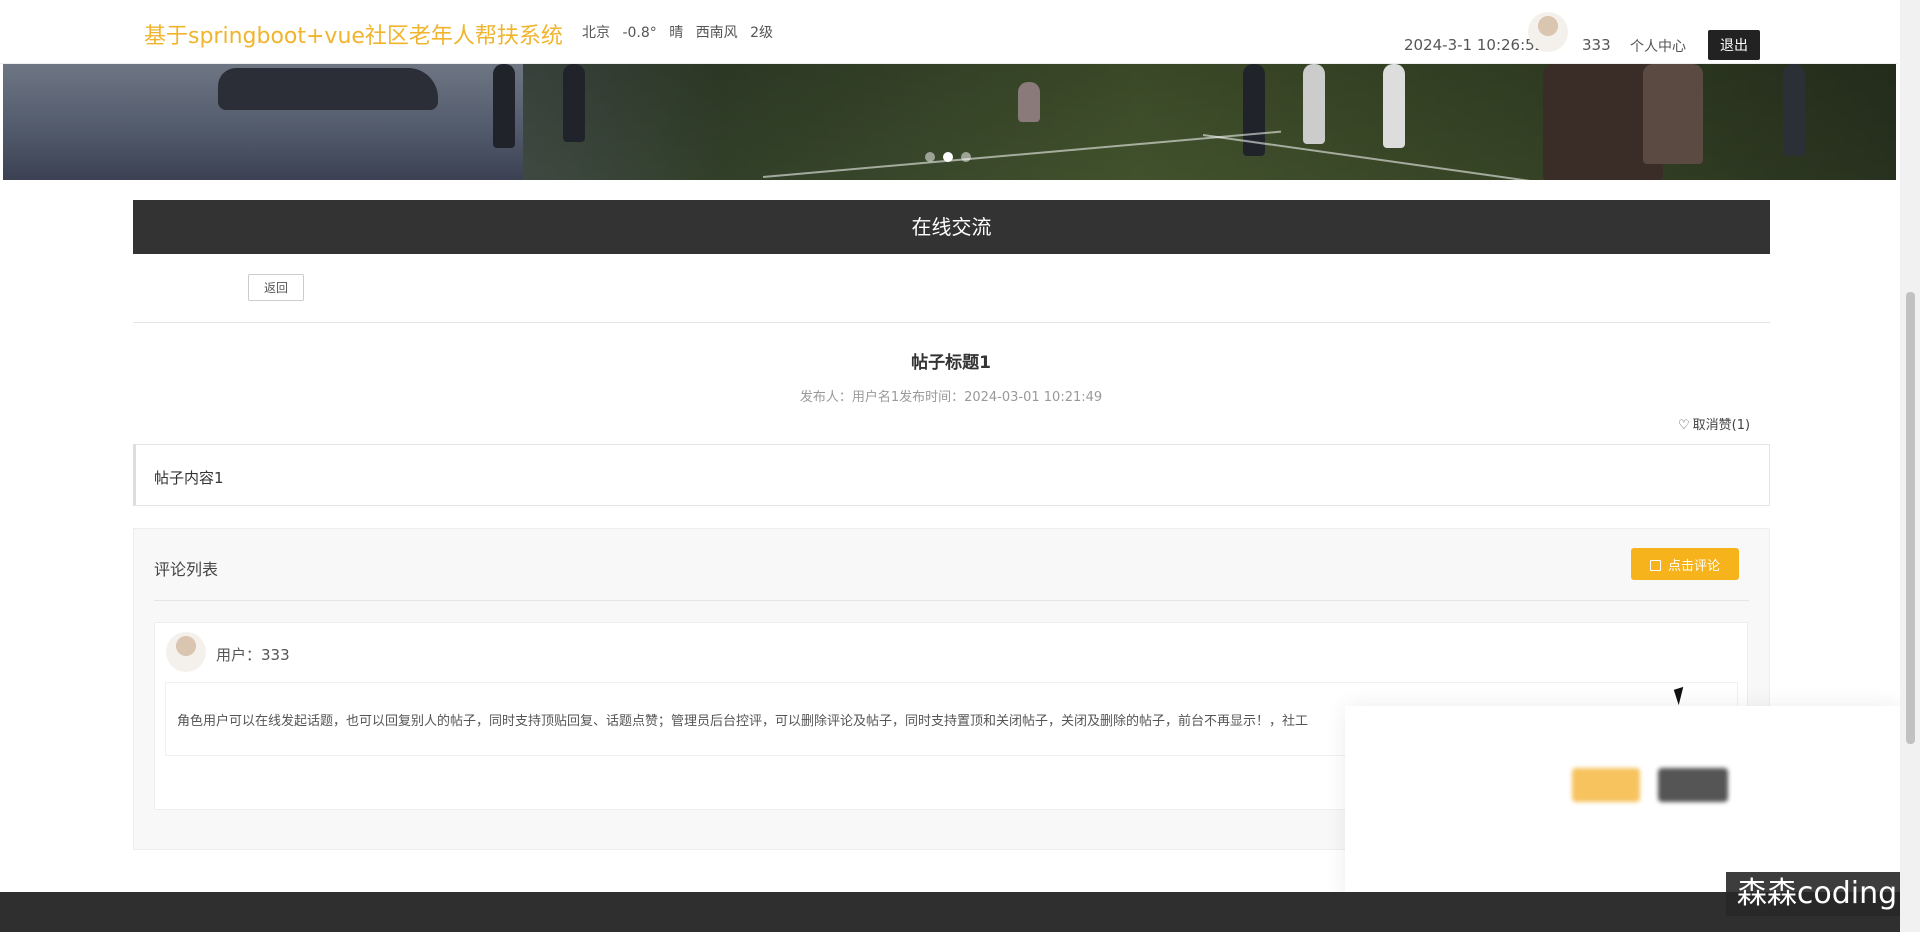  I want to click on dialog-confirm-button, so click(1606, 785).